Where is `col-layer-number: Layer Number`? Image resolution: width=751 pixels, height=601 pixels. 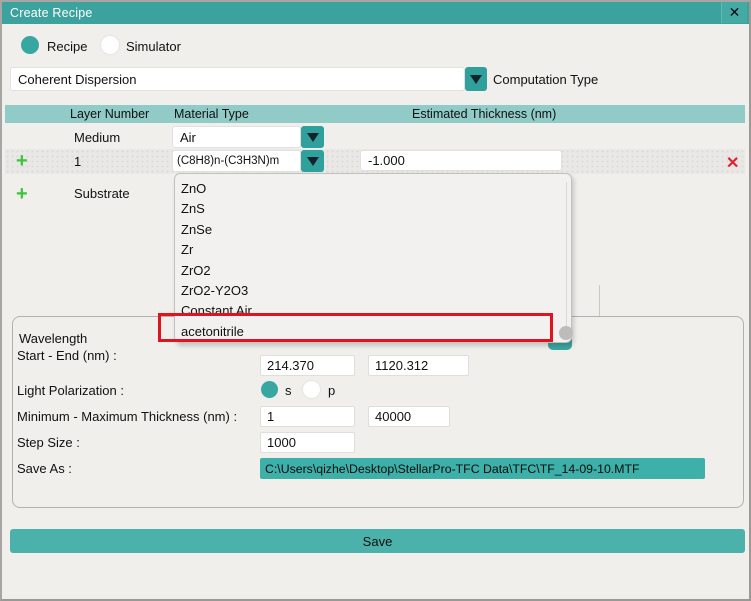
col-layer-number: Layer Number is located at coordinates (110, 114).